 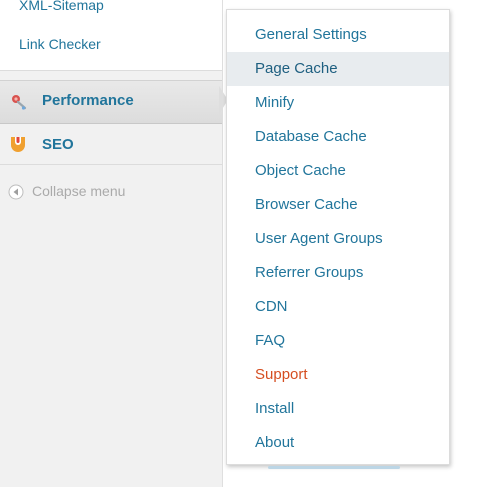 I want to click on menu-item-performance: Performance, so click(x=111, y=102).